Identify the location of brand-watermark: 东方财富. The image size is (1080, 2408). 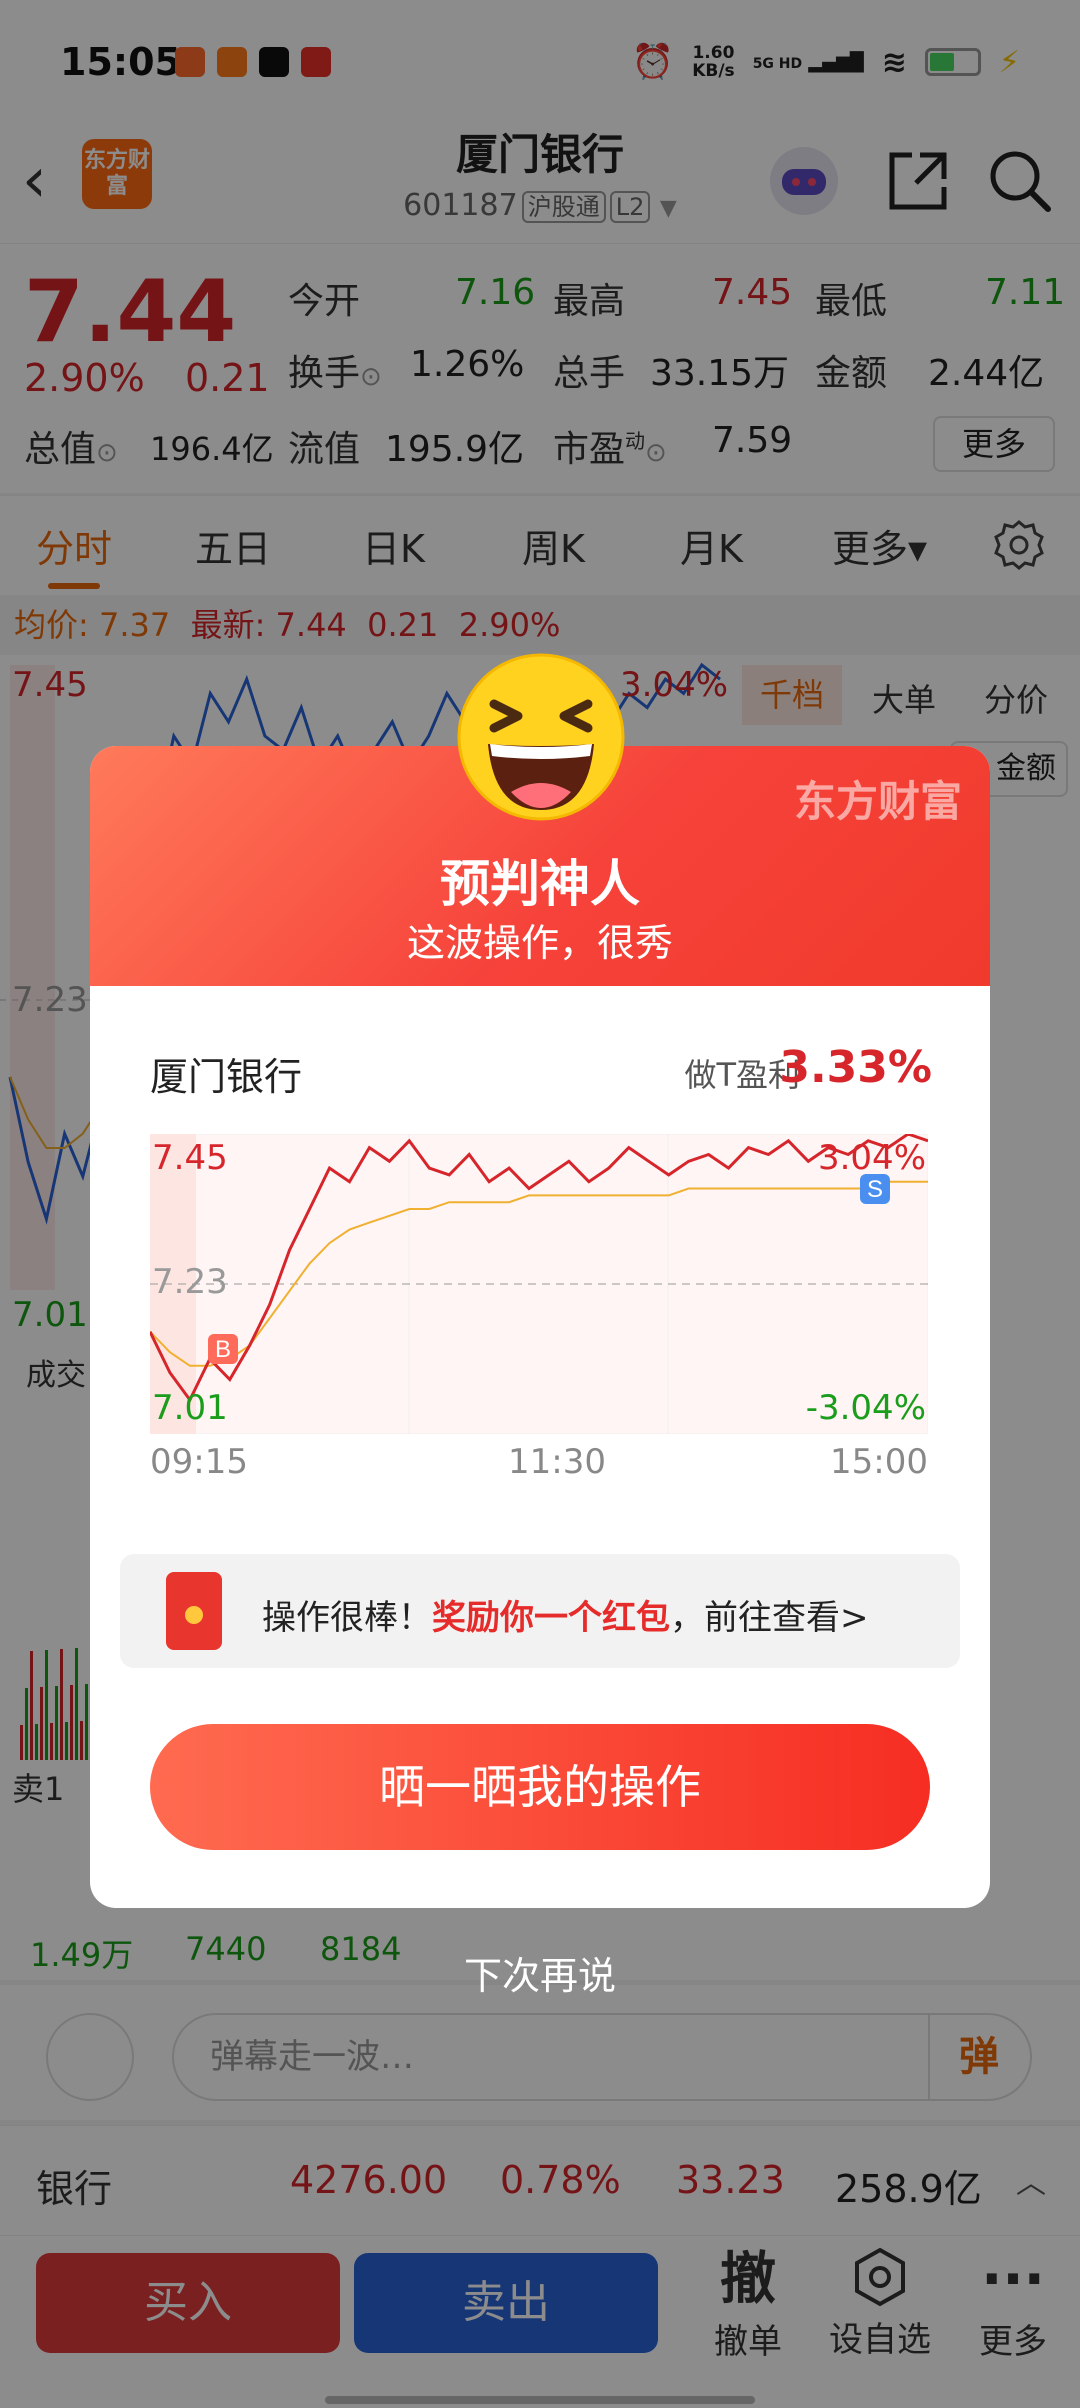
(877, 801).